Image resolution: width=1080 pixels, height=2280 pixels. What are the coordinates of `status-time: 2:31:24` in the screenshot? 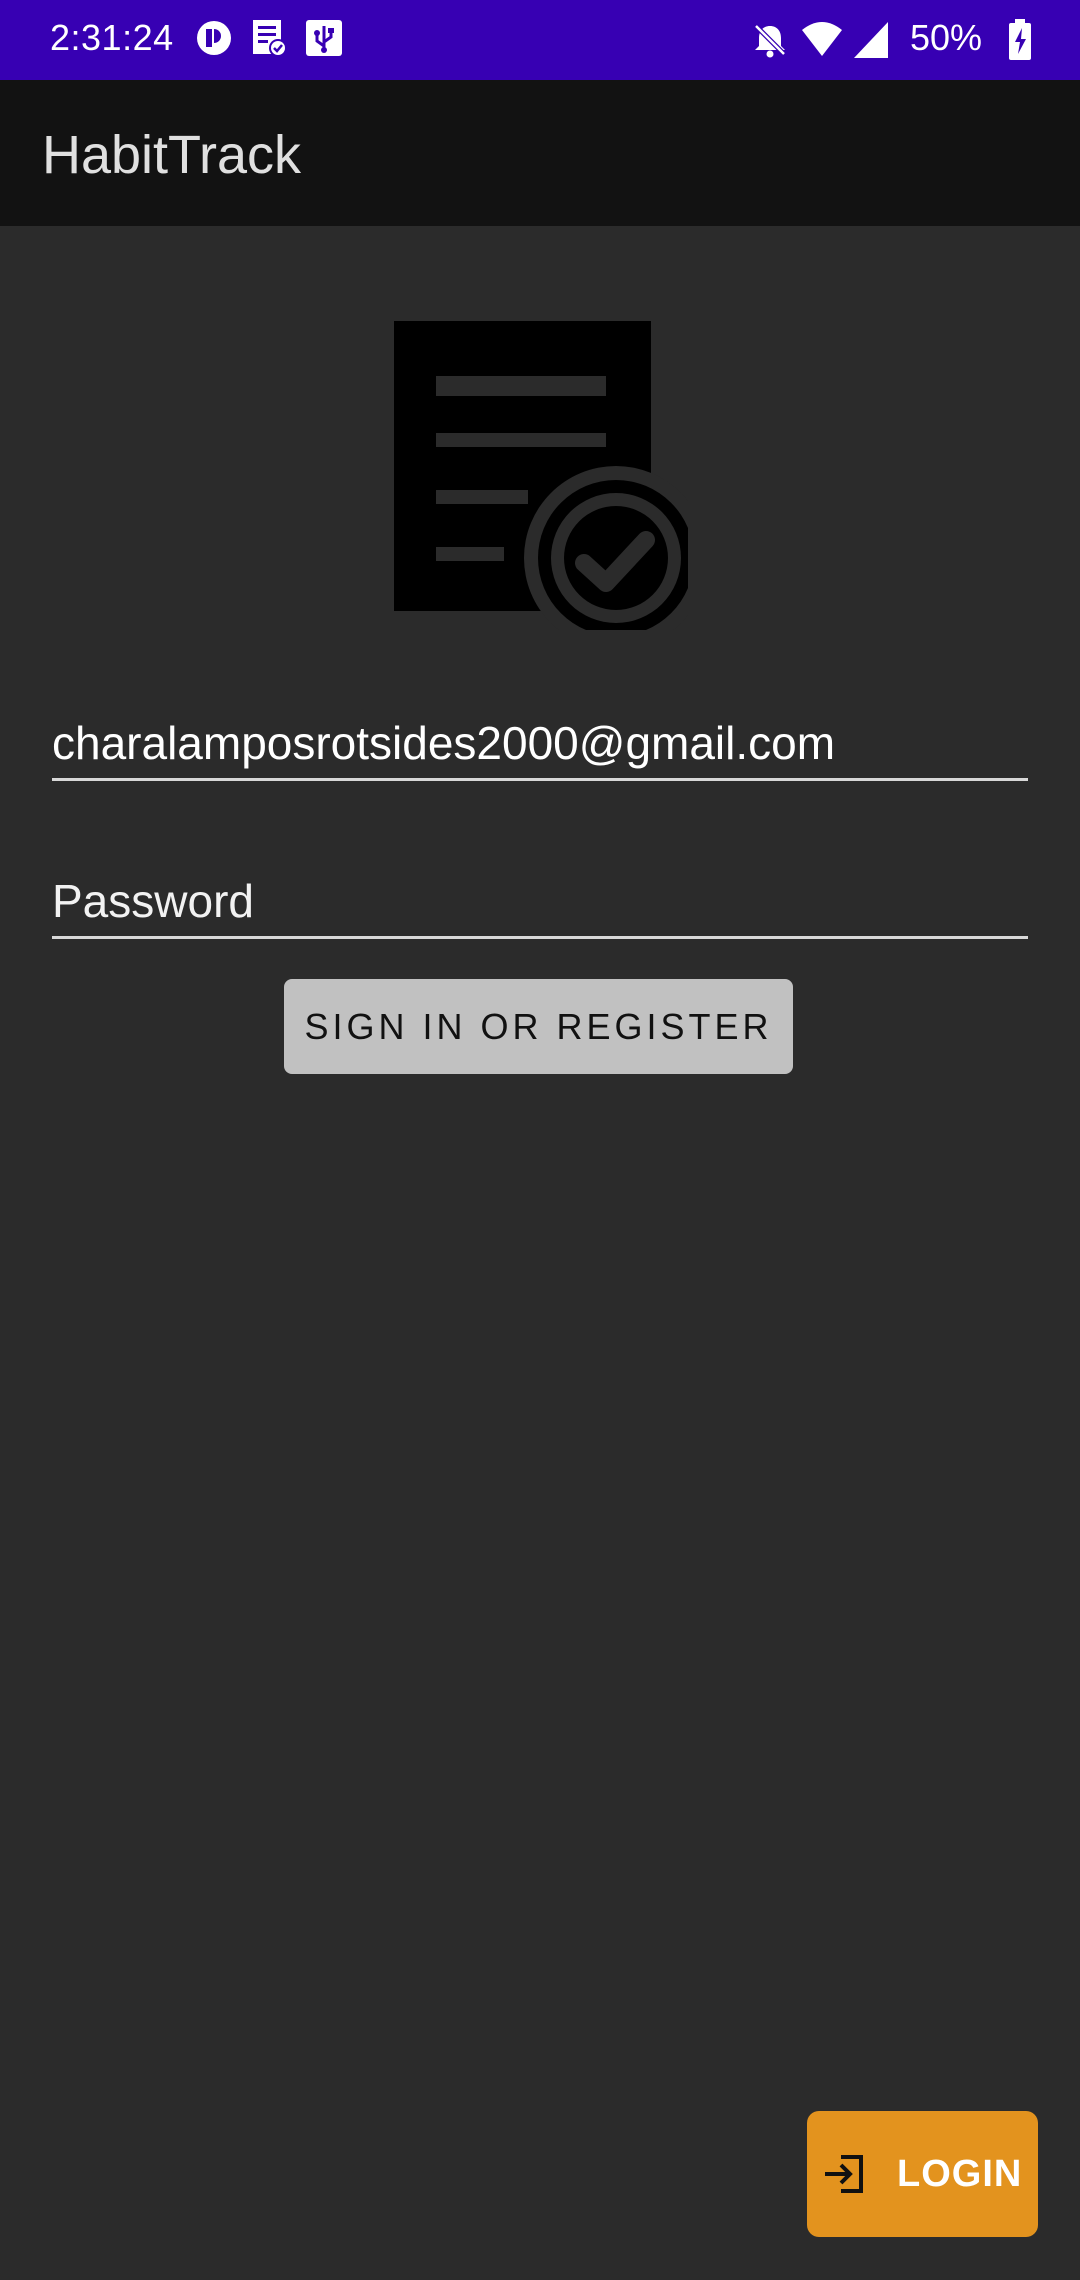 It's located at (112, 37).